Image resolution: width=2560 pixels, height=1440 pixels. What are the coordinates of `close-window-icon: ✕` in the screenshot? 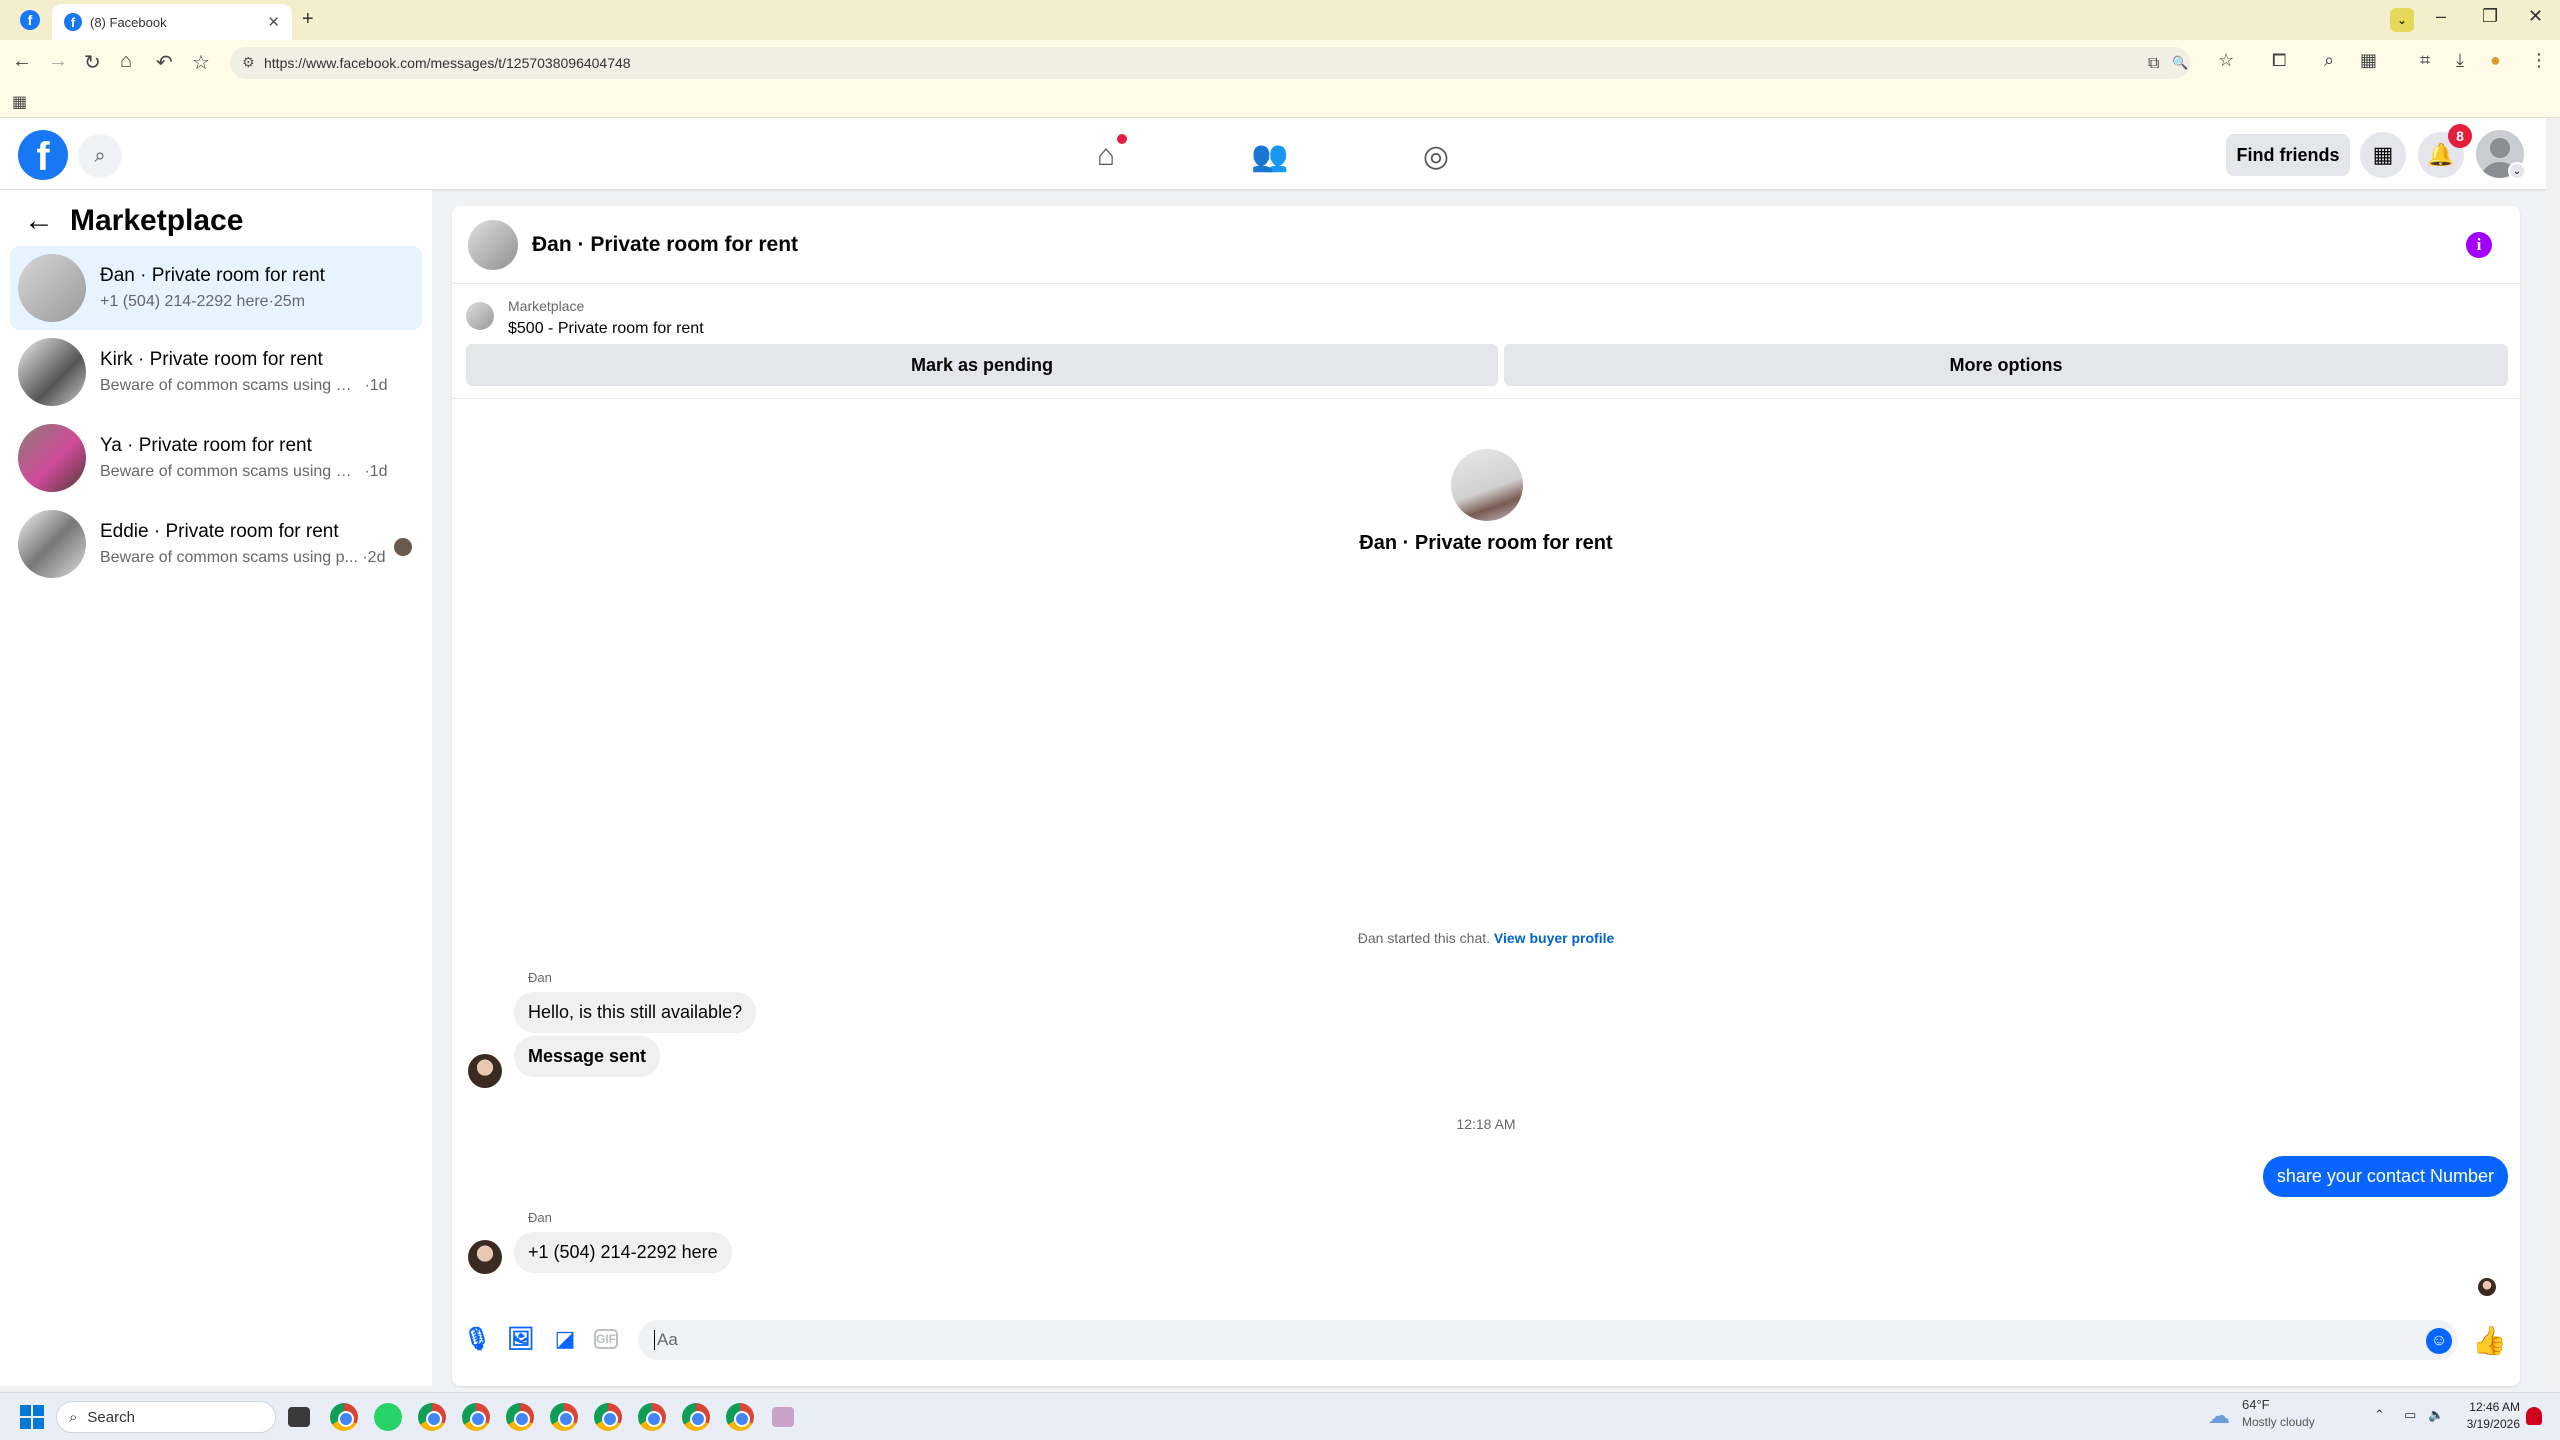 It's located at (2535, 16).